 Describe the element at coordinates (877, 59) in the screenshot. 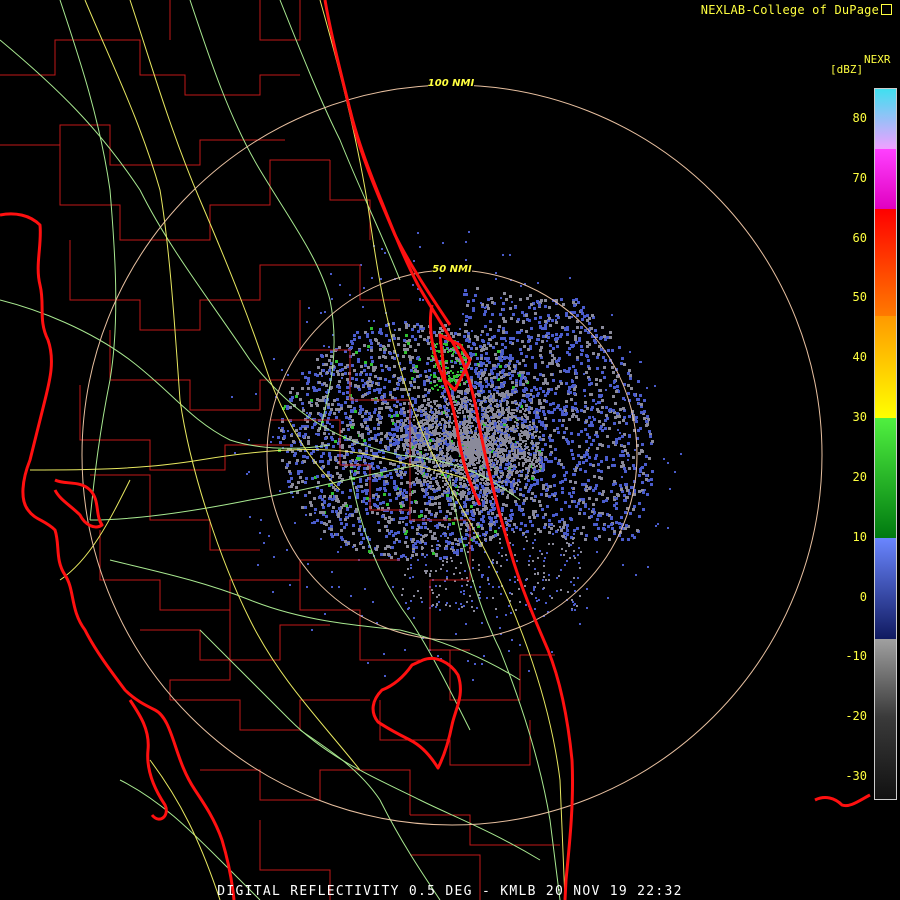

I see `legend-product-label: NEXR` at that location.